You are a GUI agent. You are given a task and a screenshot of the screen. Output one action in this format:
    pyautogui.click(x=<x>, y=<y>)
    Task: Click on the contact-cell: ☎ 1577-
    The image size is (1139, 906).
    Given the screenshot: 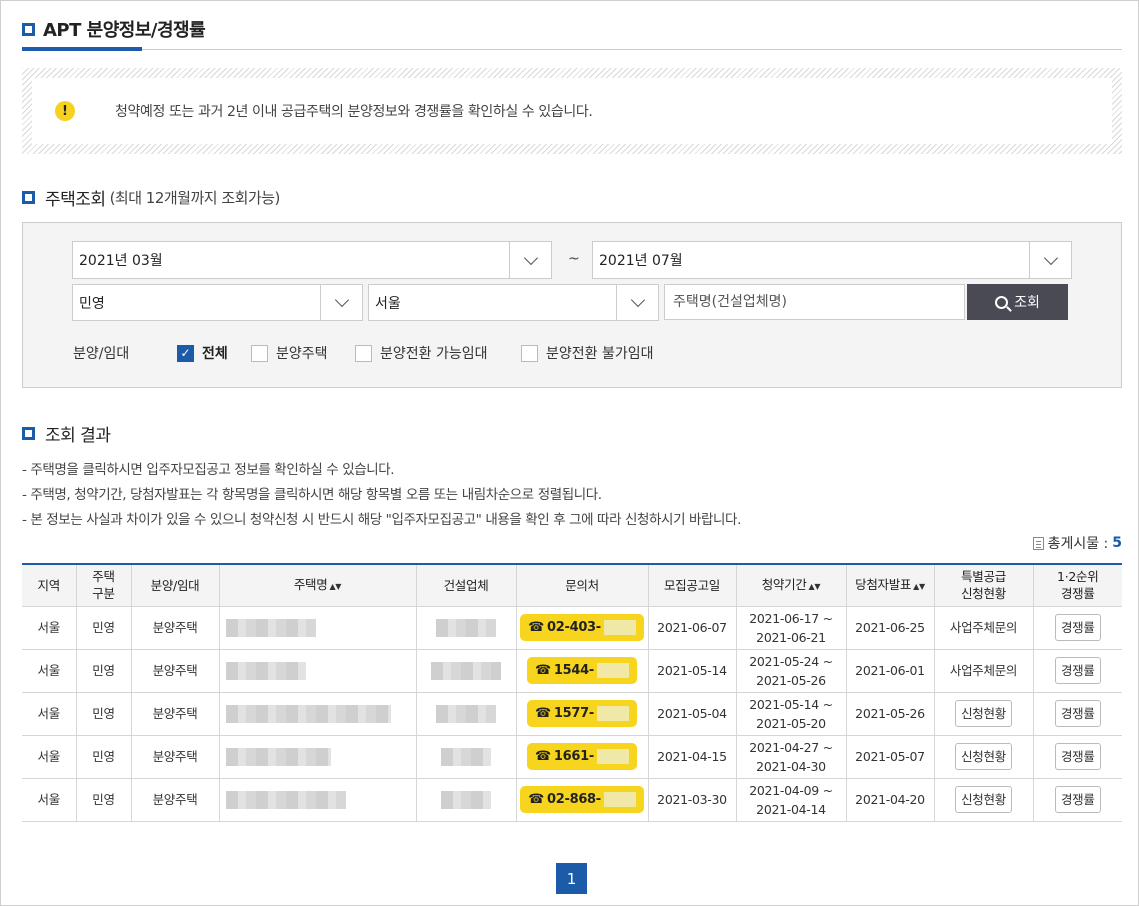 What is the action you would take?
    pyautogui.click(x=582, y=713)
    